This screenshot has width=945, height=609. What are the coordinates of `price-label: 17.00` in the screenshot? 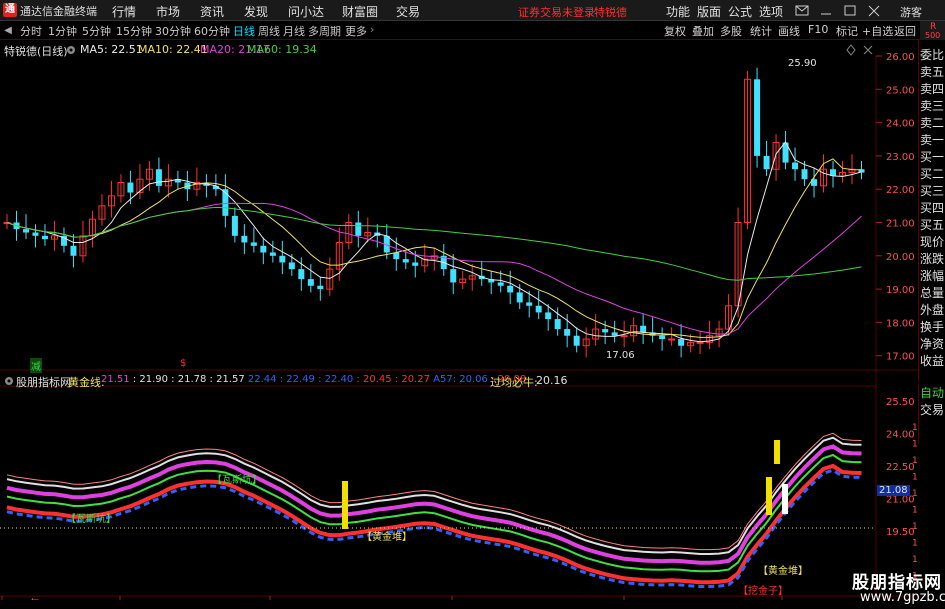 It's located at (900, 357).